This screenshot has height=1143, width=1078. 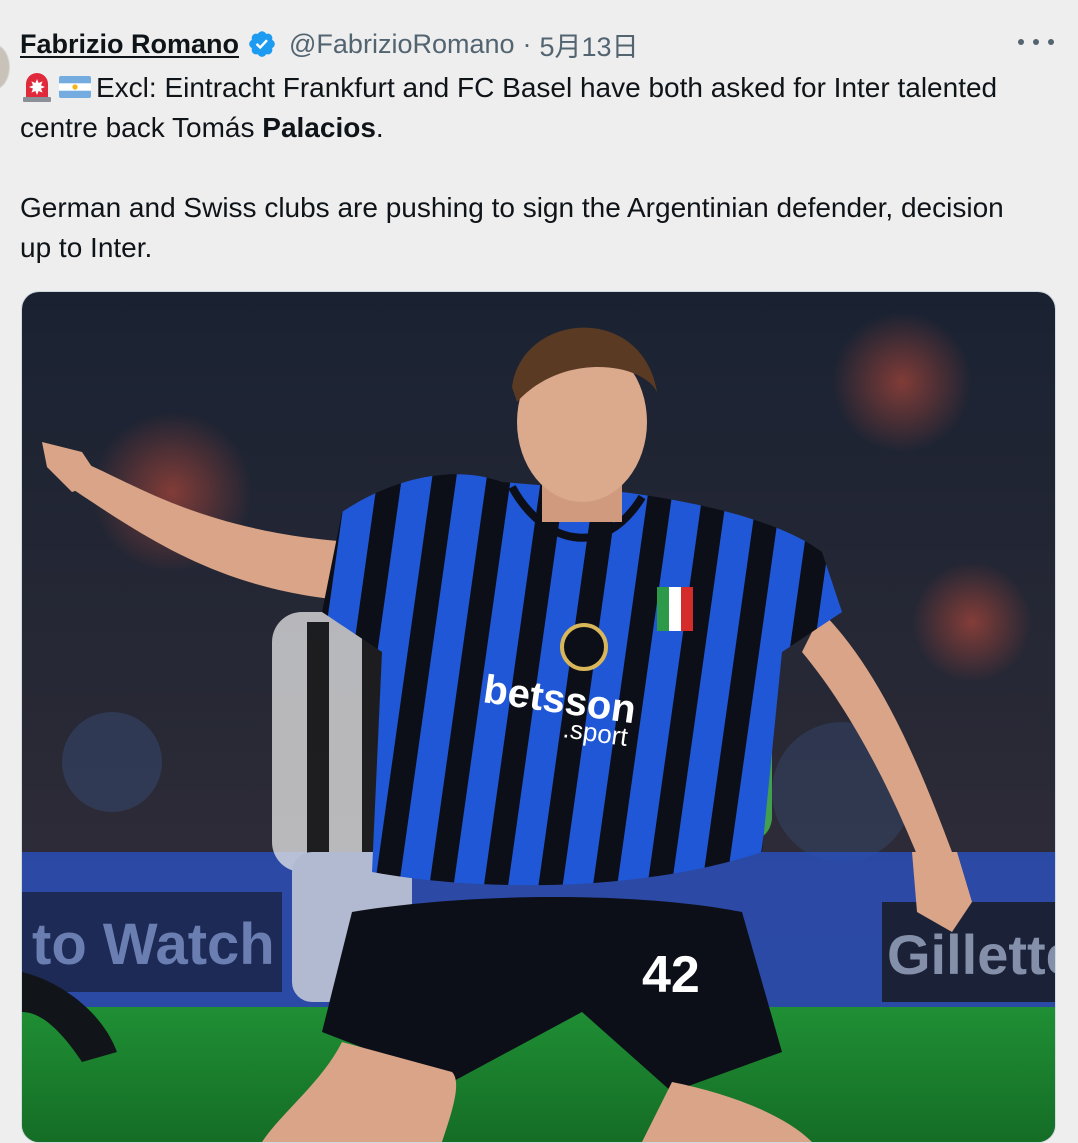 I want to click on player-name-bold: Palacios, so click(x=319, y=127).